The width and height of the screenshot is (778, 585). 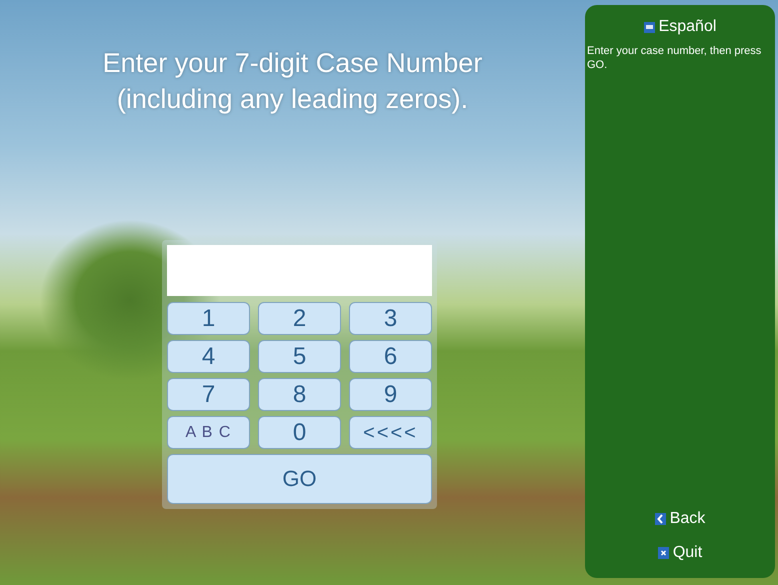 What do you see at coordinates (299, 432) in the screenshot?
I see `digit-key: 0` at bounding box center [299, 432].